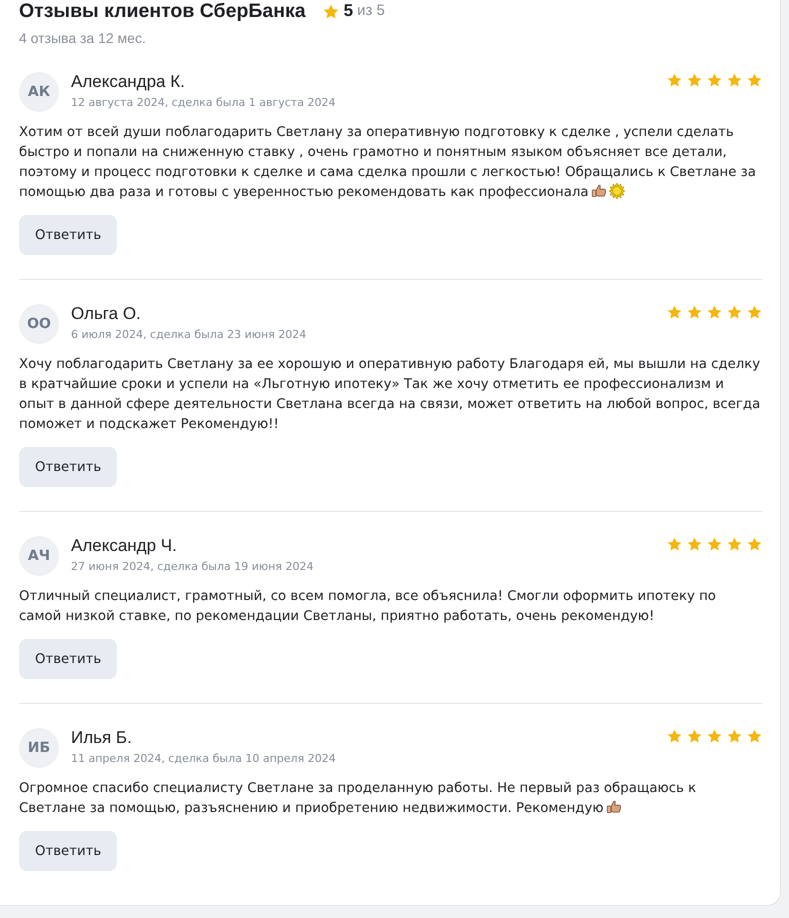  I want to click on author-name: Ольга О., so click(106, 314).